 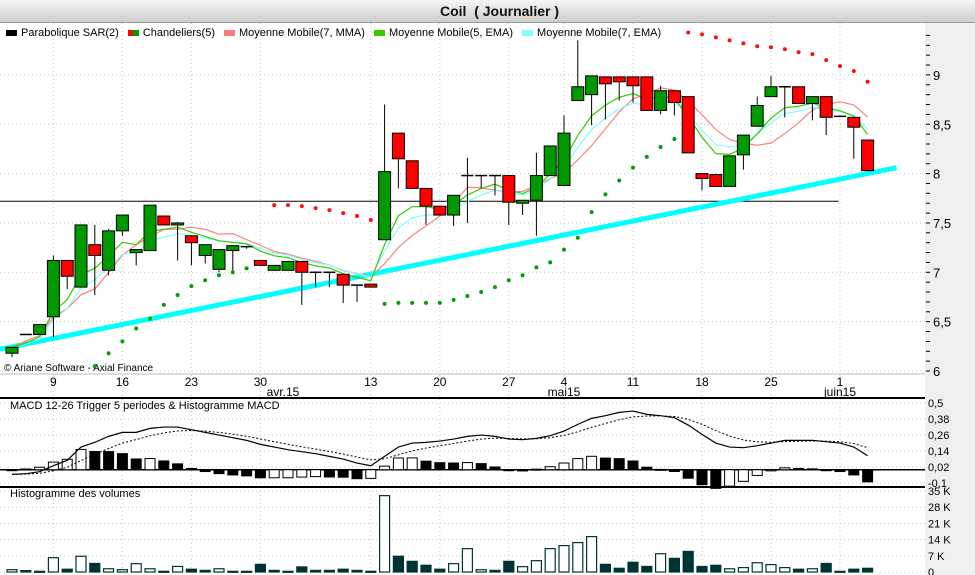 What do you see at coordinates (75, 494) in the screenshot?
I see `volume-panel-title: Histogramme des volumes` at bounding box center [75, 494].